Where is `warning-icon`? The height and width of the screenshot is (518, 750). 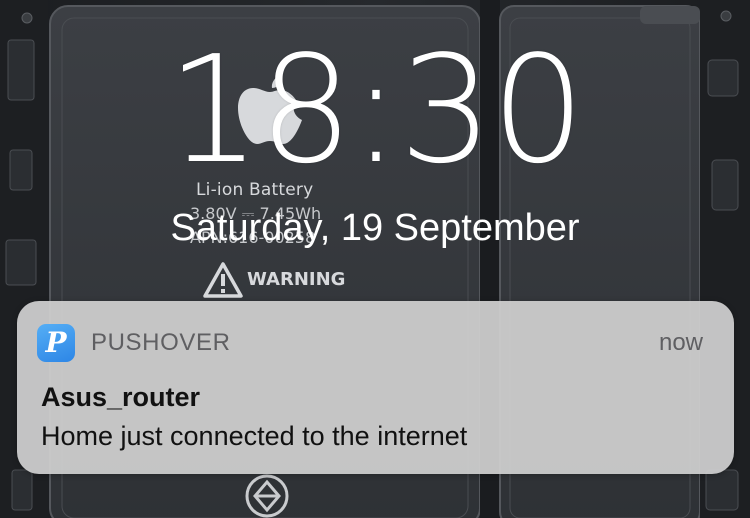 warning-icon is located at coordinates (223, 280).